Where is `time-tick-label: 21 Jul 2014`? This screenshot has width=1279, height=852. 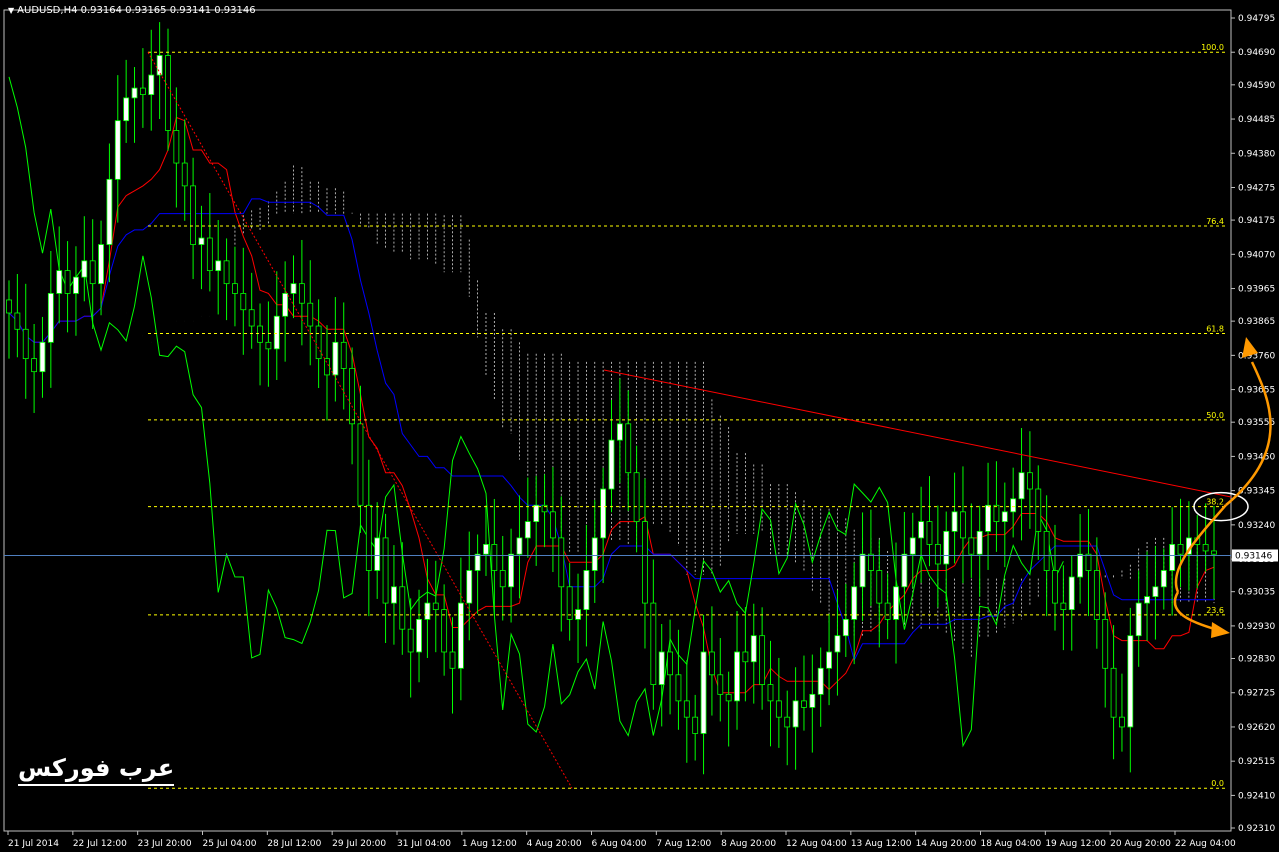 time-tick-label: 21 Jul 2014 is located at coordinates (33, 844).